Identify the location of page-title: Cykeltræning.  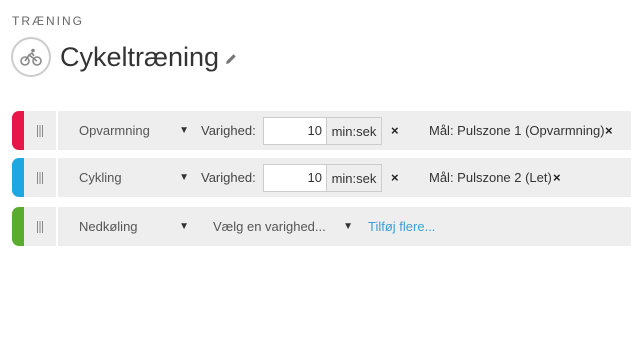
(140, 57).